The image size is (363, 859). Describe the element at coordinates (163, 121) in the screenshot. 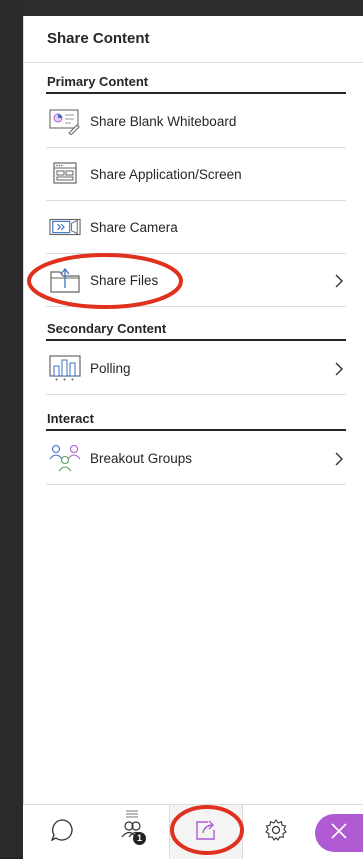

I see `item-label: Share Blank Whiteboard` at that location.